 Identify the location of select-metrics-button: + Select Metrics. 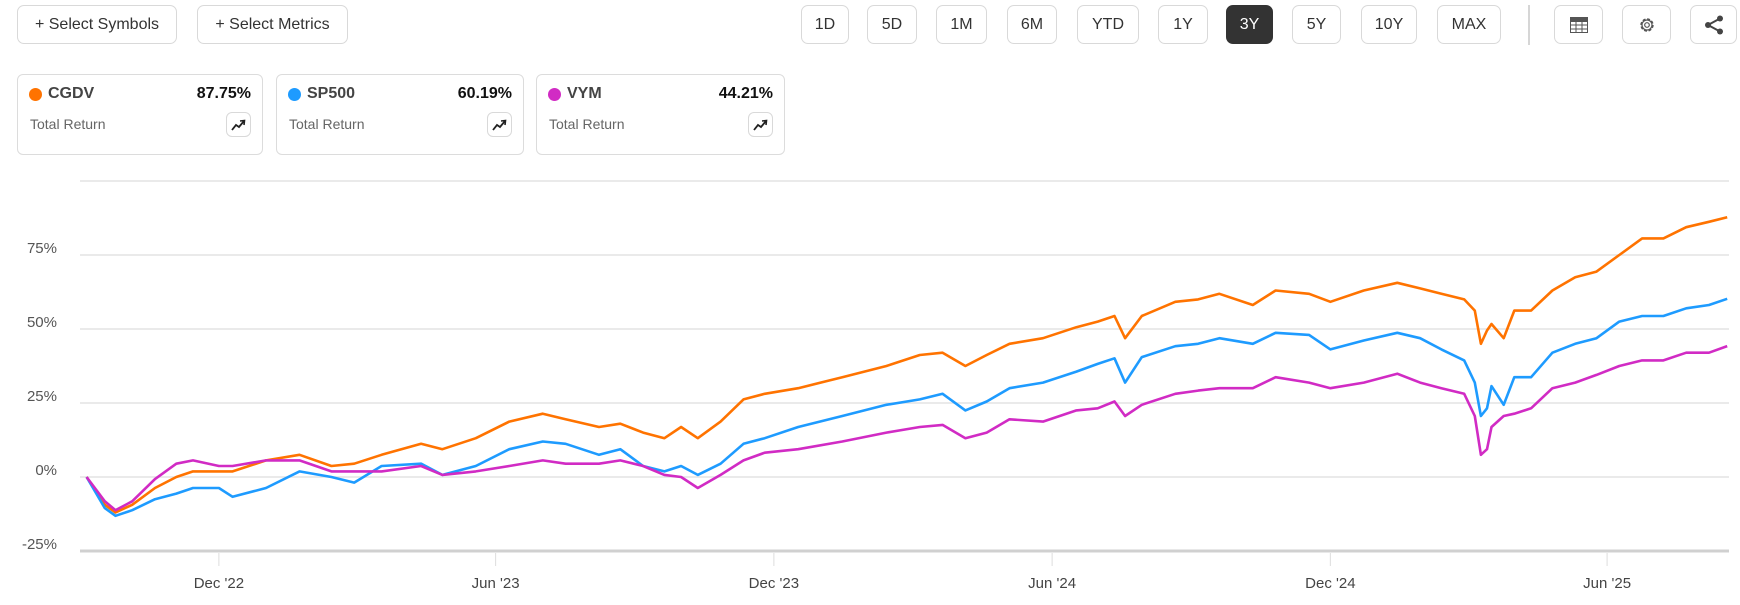
(272, 24).